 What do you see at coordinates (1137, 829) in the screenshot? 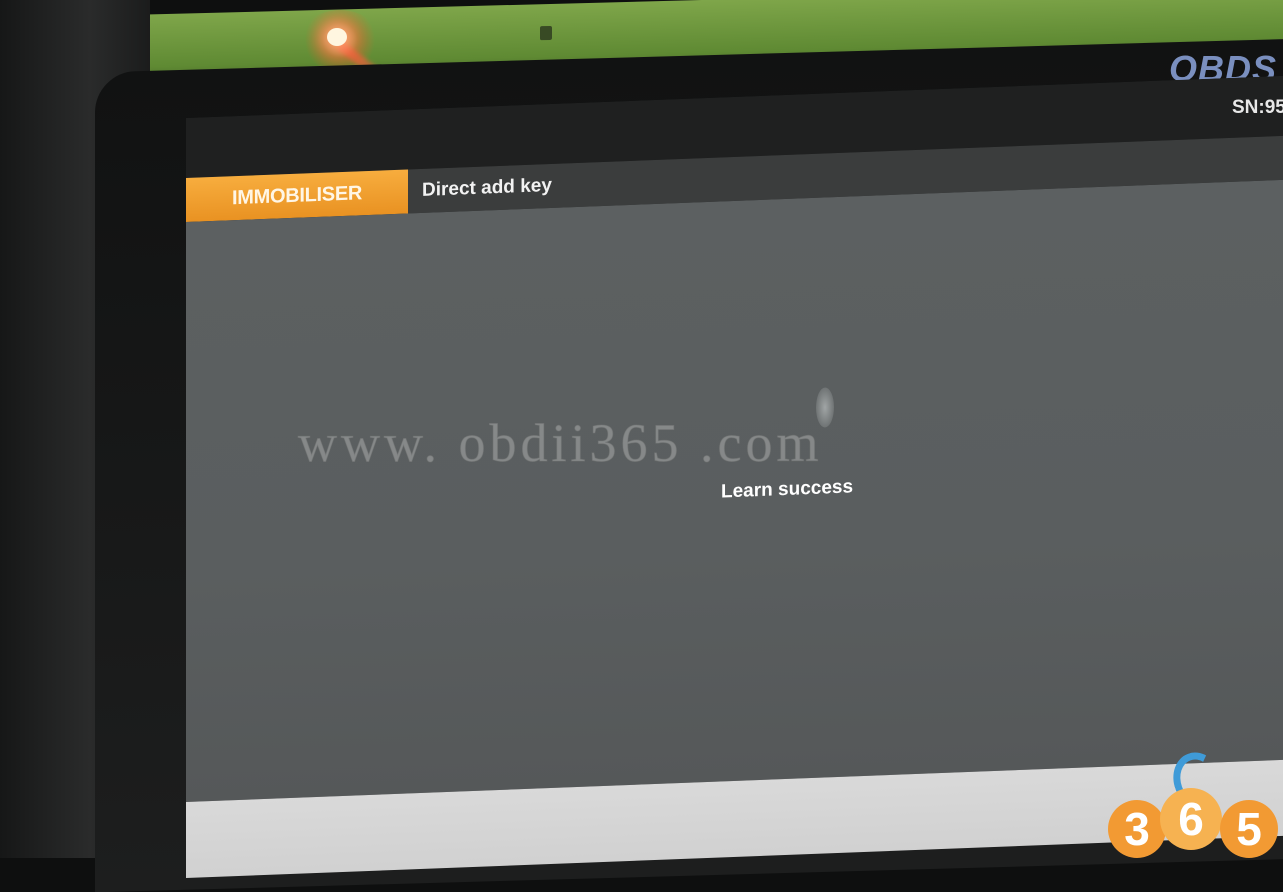
I see `logo-digit: 3` at bounding box center [1137, 829].